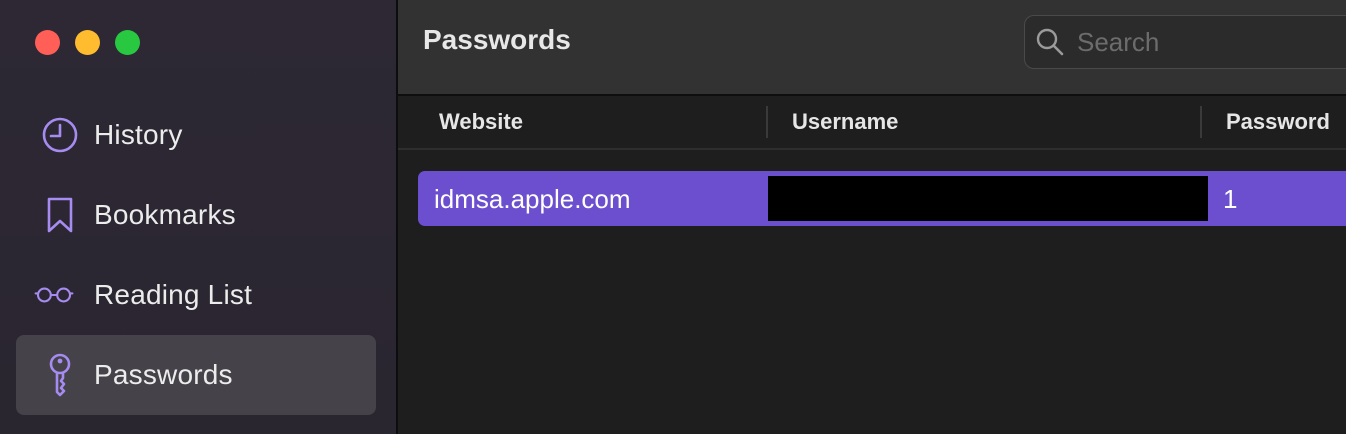  I want to click on bookmark-icon, so click(60, 215).